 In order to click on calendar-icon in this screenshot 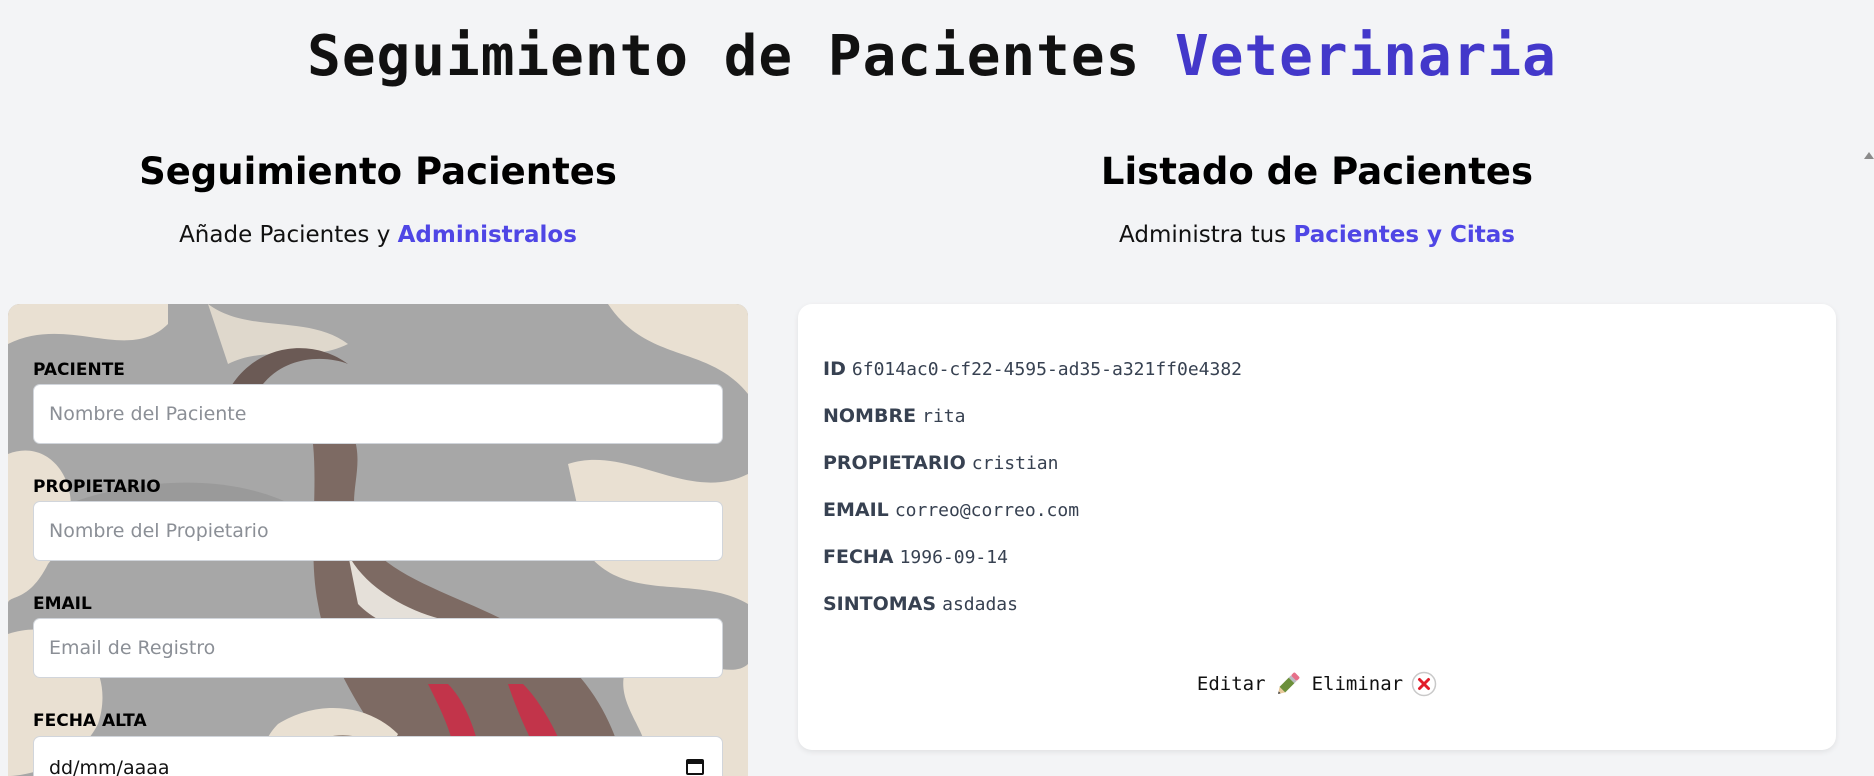, I will do `click(695, 767)`.